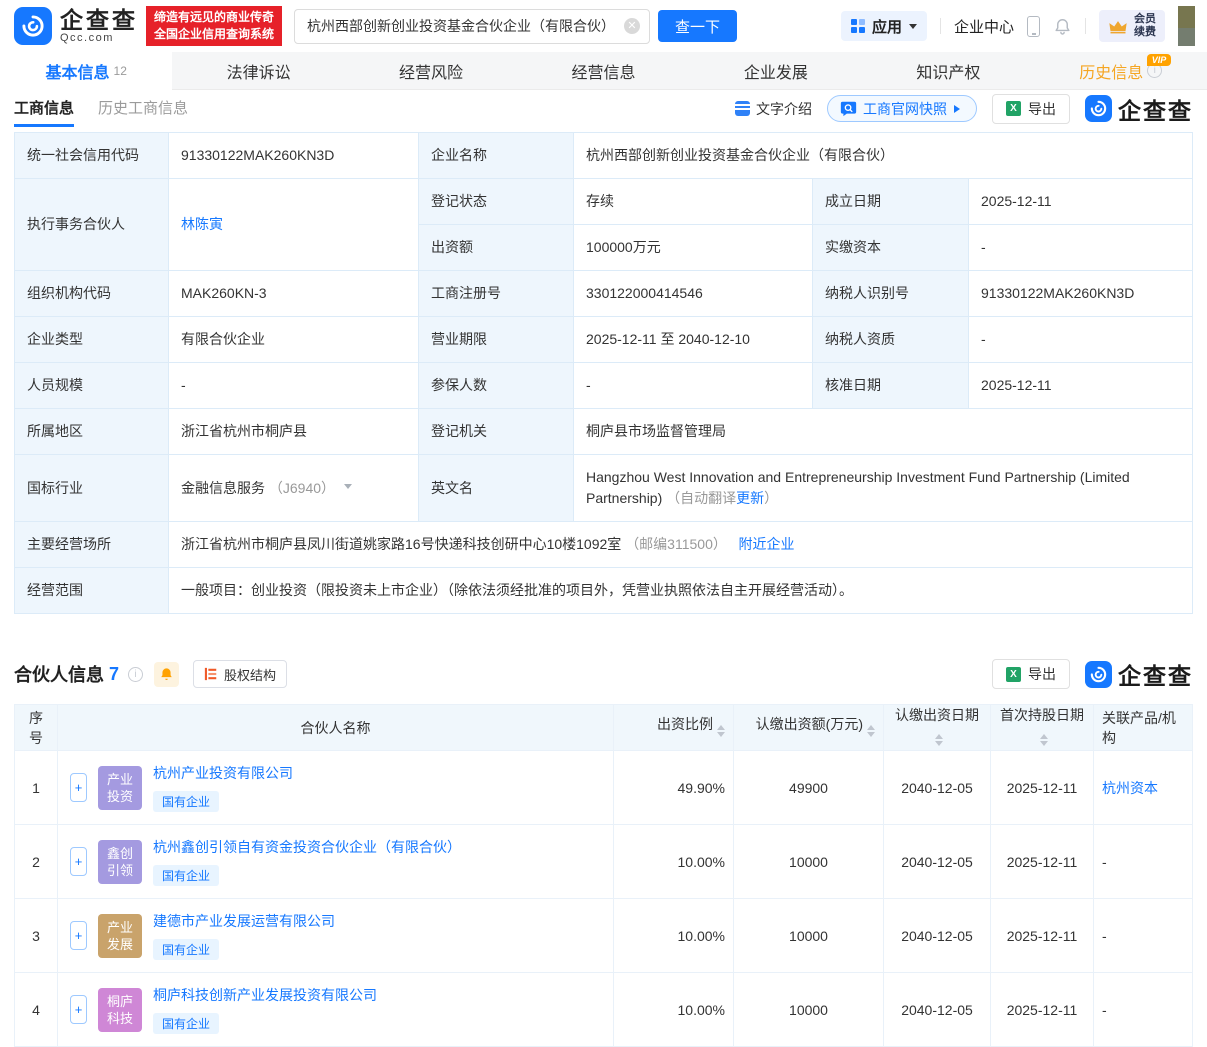 The height and width of the screenshot is (1047, 1207). Describe the element at coordinates (202, 224) in the screenshot. I see `managing-partner-link: 林陈寅` at that location.